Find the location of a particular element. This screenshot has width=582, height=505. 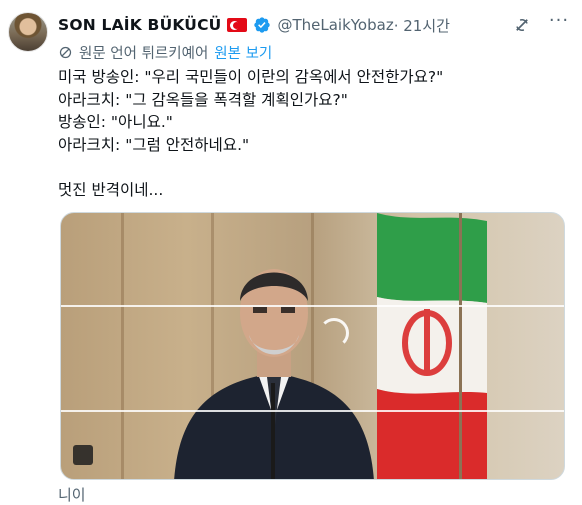

translate-icon is located at coordinates (65, 52).